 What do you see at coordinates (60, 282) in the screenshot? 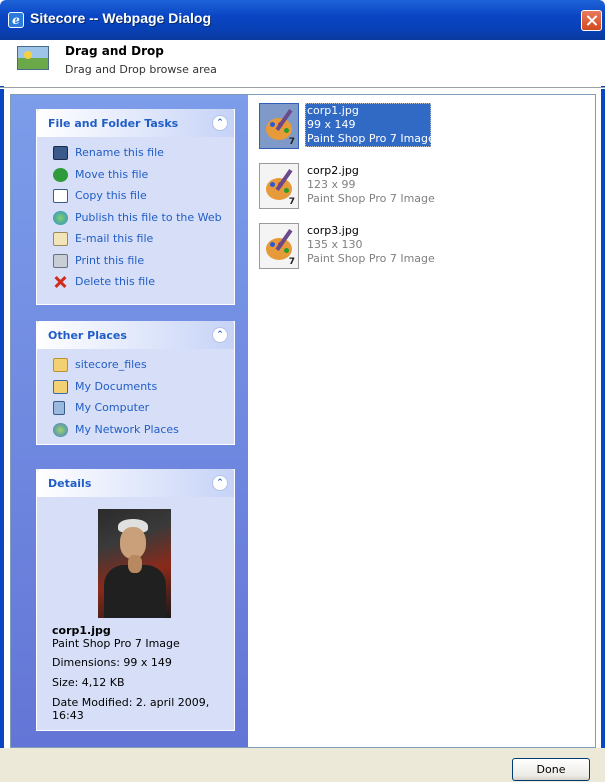
I see `delete-icon` at bounding box center [60, 282].